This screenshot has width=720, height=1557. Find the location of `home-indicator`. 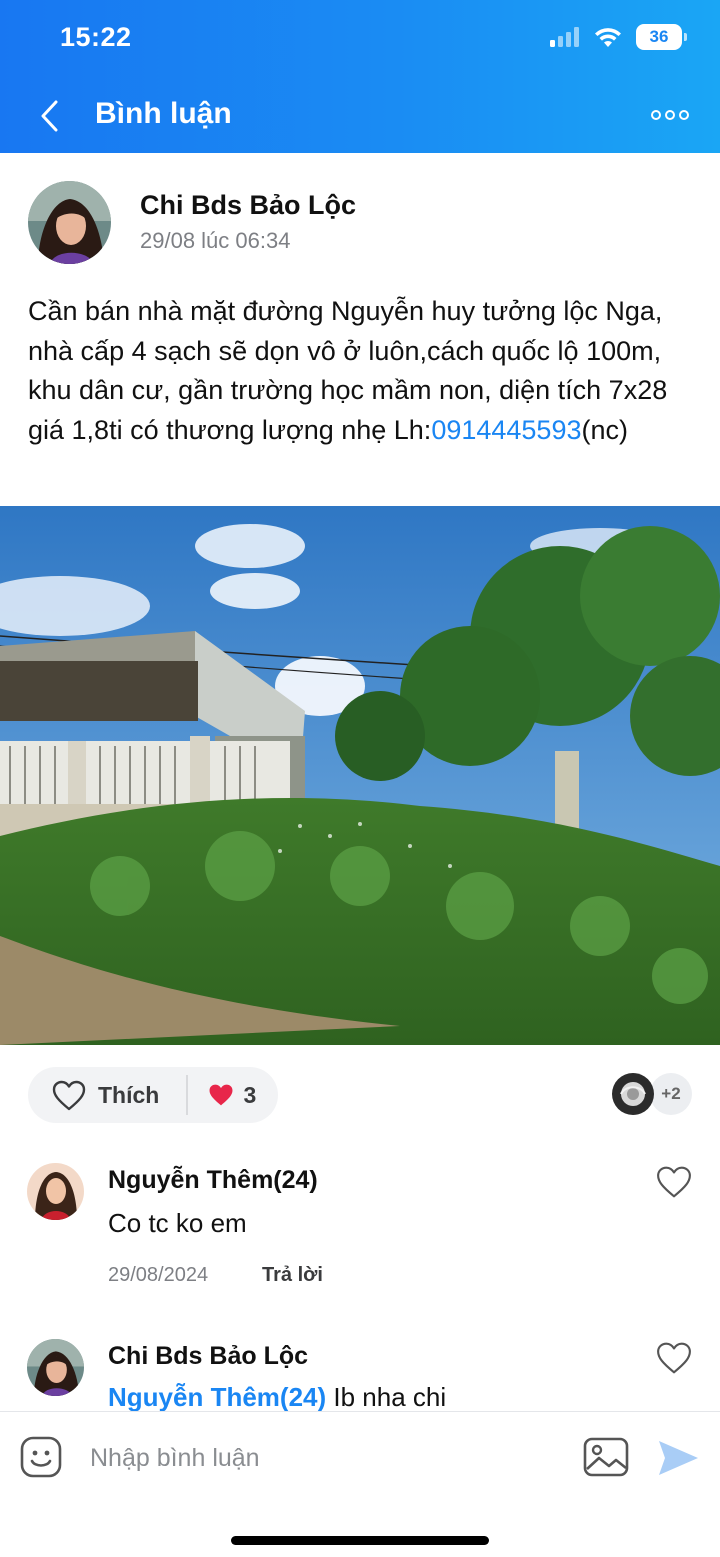

home-indicator is located at coordinates (360, 1540).